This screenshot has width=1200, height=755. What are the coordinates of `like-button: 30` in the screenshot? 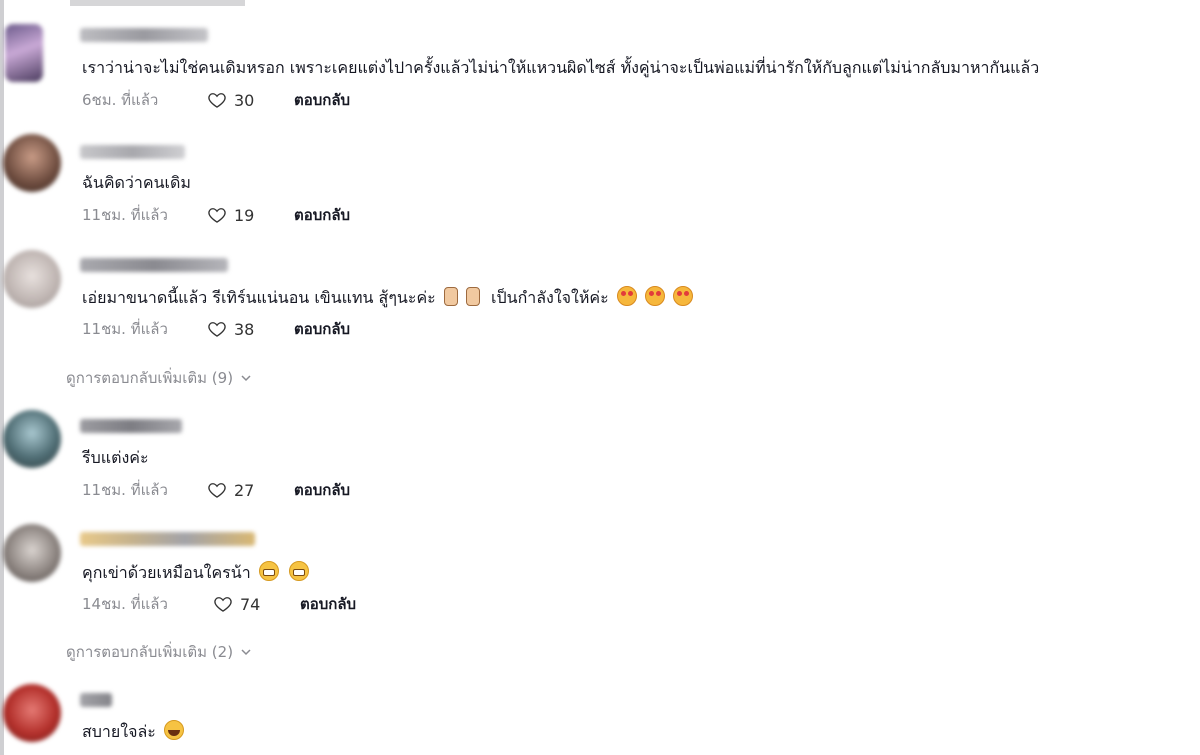 It's located at (250, 100).